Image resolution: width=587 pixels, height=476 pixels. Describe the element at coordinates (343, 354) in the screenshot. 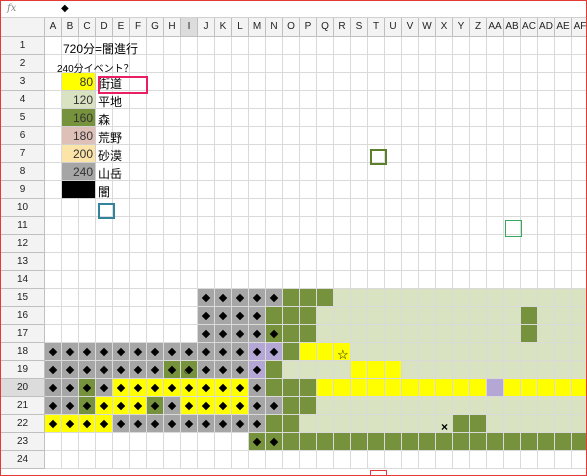

I see `star-marker: ☆` at that location.